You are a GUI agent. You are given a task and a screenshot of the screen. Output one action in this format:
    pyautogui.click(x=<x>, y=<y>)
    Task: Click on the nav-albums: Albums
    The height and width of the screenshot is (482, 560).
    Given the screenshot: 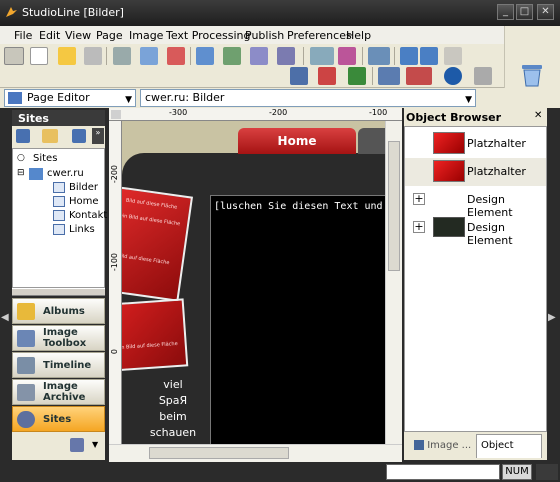 What is the action you would take?
    pyautogui.click(x=58, y=311)
    